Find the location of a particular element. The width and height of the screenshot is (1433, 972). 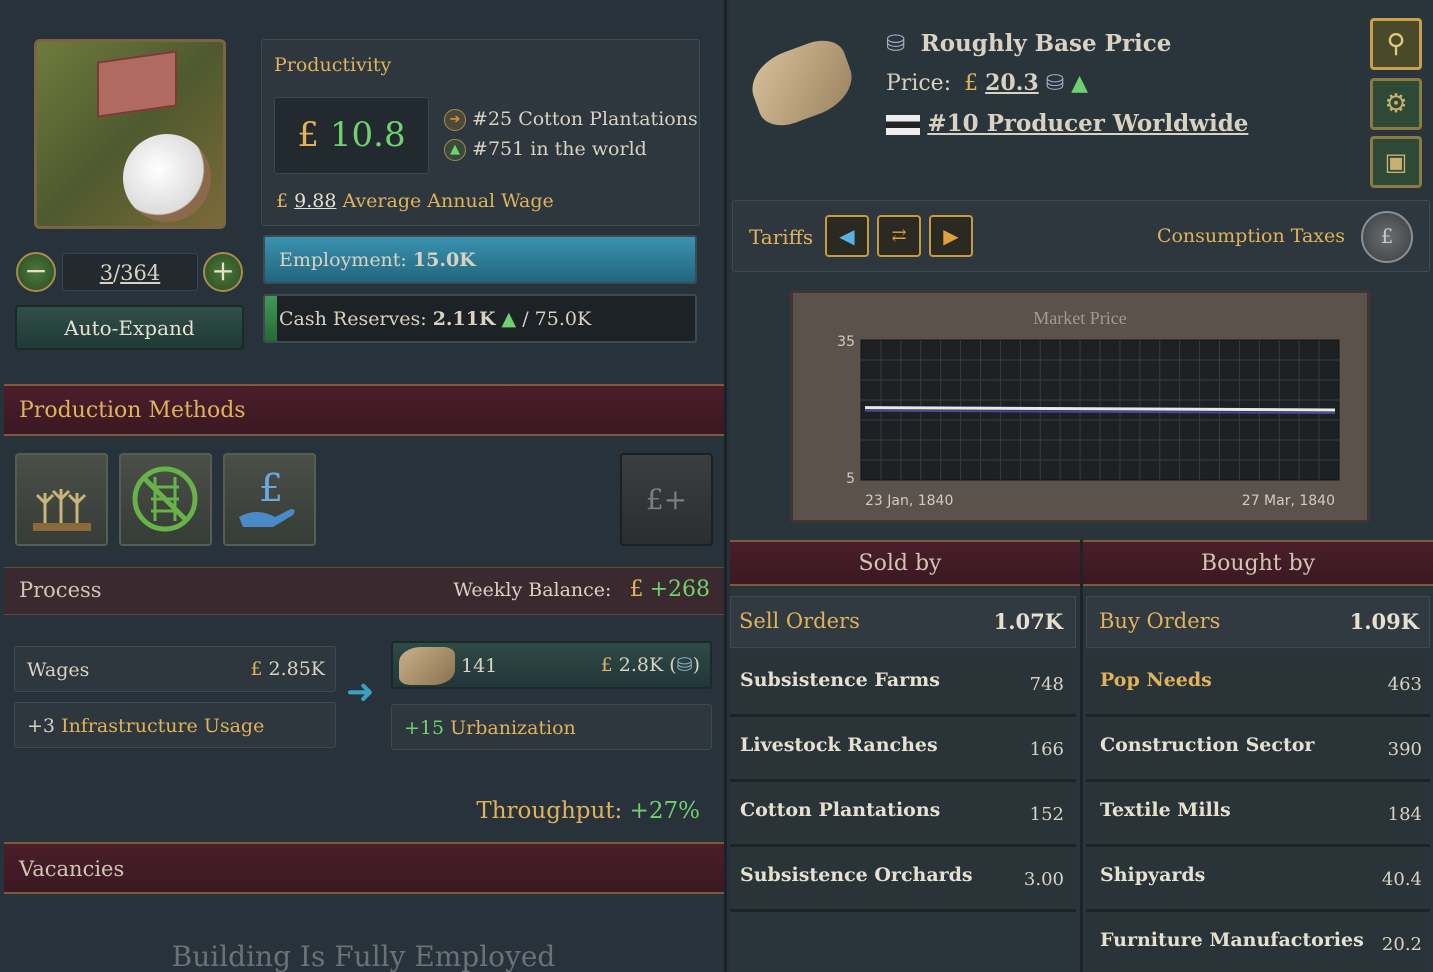

consumption-taxes-button: £ is located at coordinates (1387, 237).